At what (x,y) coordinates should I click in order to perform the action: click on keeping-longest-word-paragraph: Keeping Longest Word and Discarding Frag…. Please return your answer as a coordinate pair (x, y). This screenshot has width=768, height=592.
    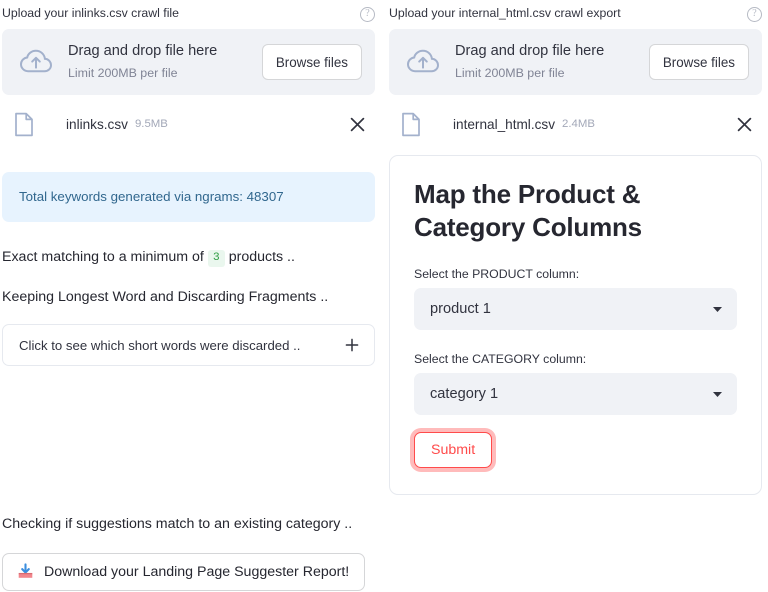
    Looking at the image, I should click on (165, 296).